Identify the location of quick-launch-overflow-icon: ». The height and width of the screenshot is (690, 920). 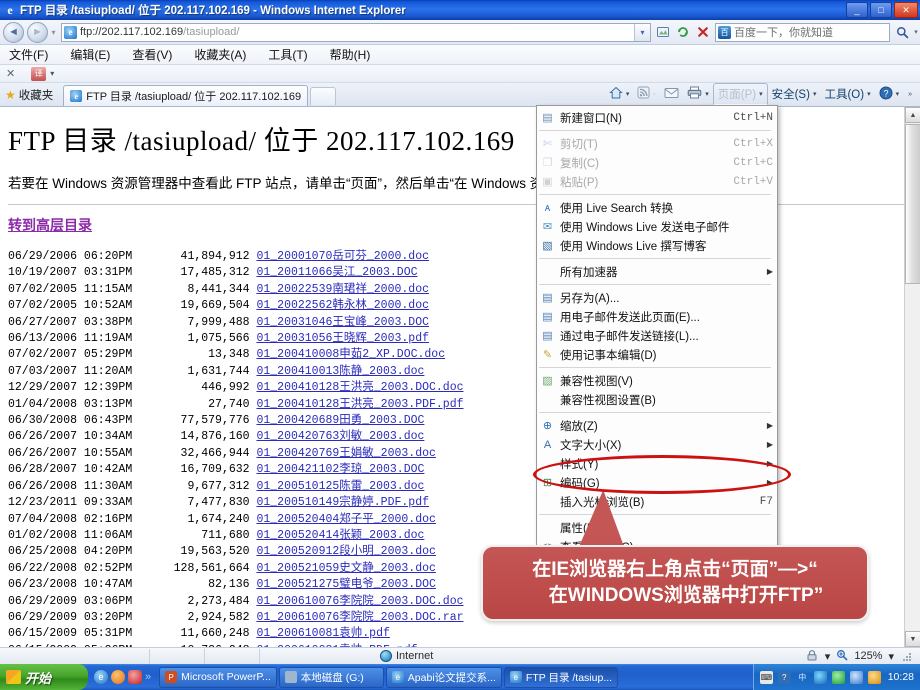
(148, 677).